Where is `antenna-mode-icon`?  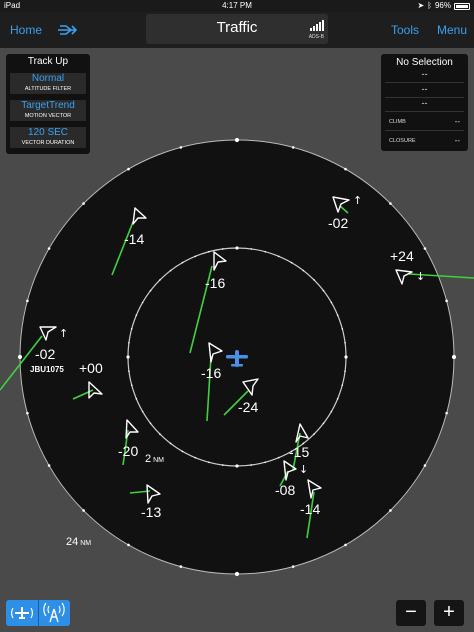
antenna-mode-icon is located at coordinates (54, 613).